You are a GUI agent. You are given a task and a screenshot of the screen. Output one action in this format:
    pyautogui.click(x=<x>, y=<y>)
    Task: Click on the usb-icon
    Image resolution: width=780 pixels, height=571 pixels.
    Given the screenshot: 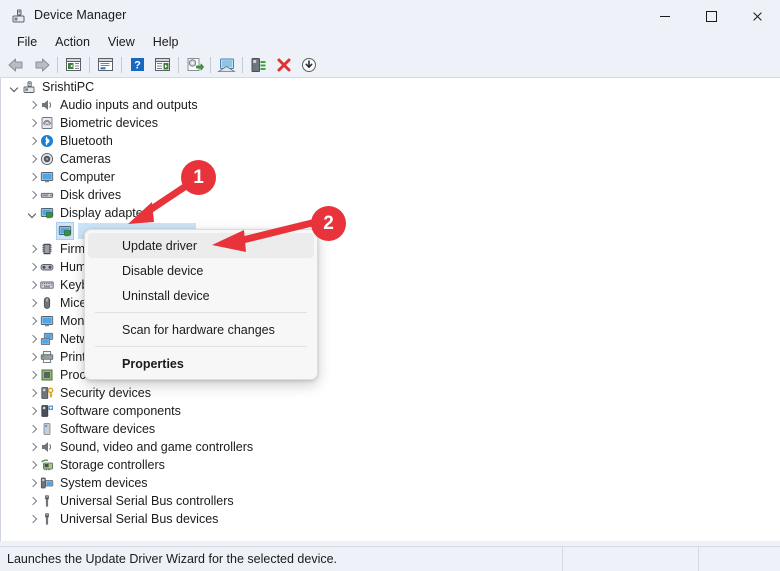 What is the action you would take?
    pyautogui.click(x=47, y=501)
    